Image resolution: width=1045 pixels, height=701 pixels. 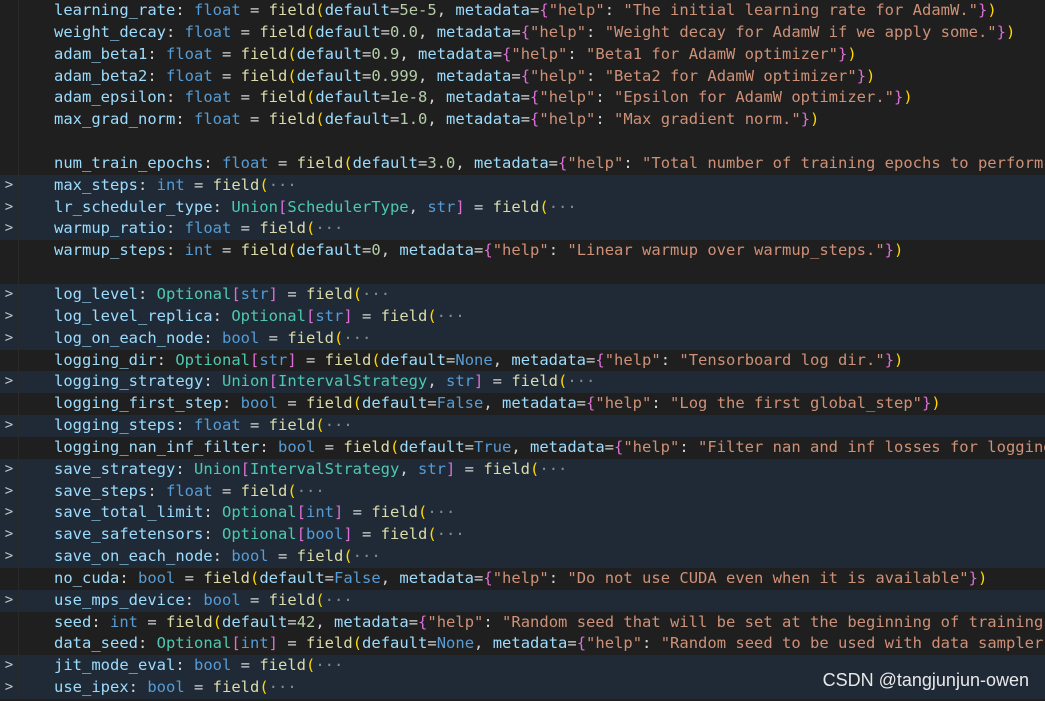 What do you see at coordinates (522, 600) in the screenshot?
I see `code-line: > use_mps_device: bool = field(···` at bounding box center [522, 600].